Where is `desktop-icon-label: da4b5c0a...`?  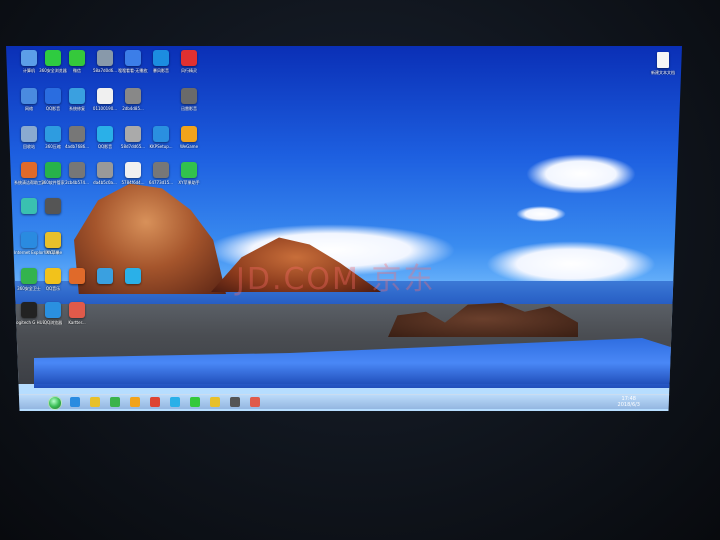
desktop-icon-label: da4b5c0a... is located at coordinates (105, 182).